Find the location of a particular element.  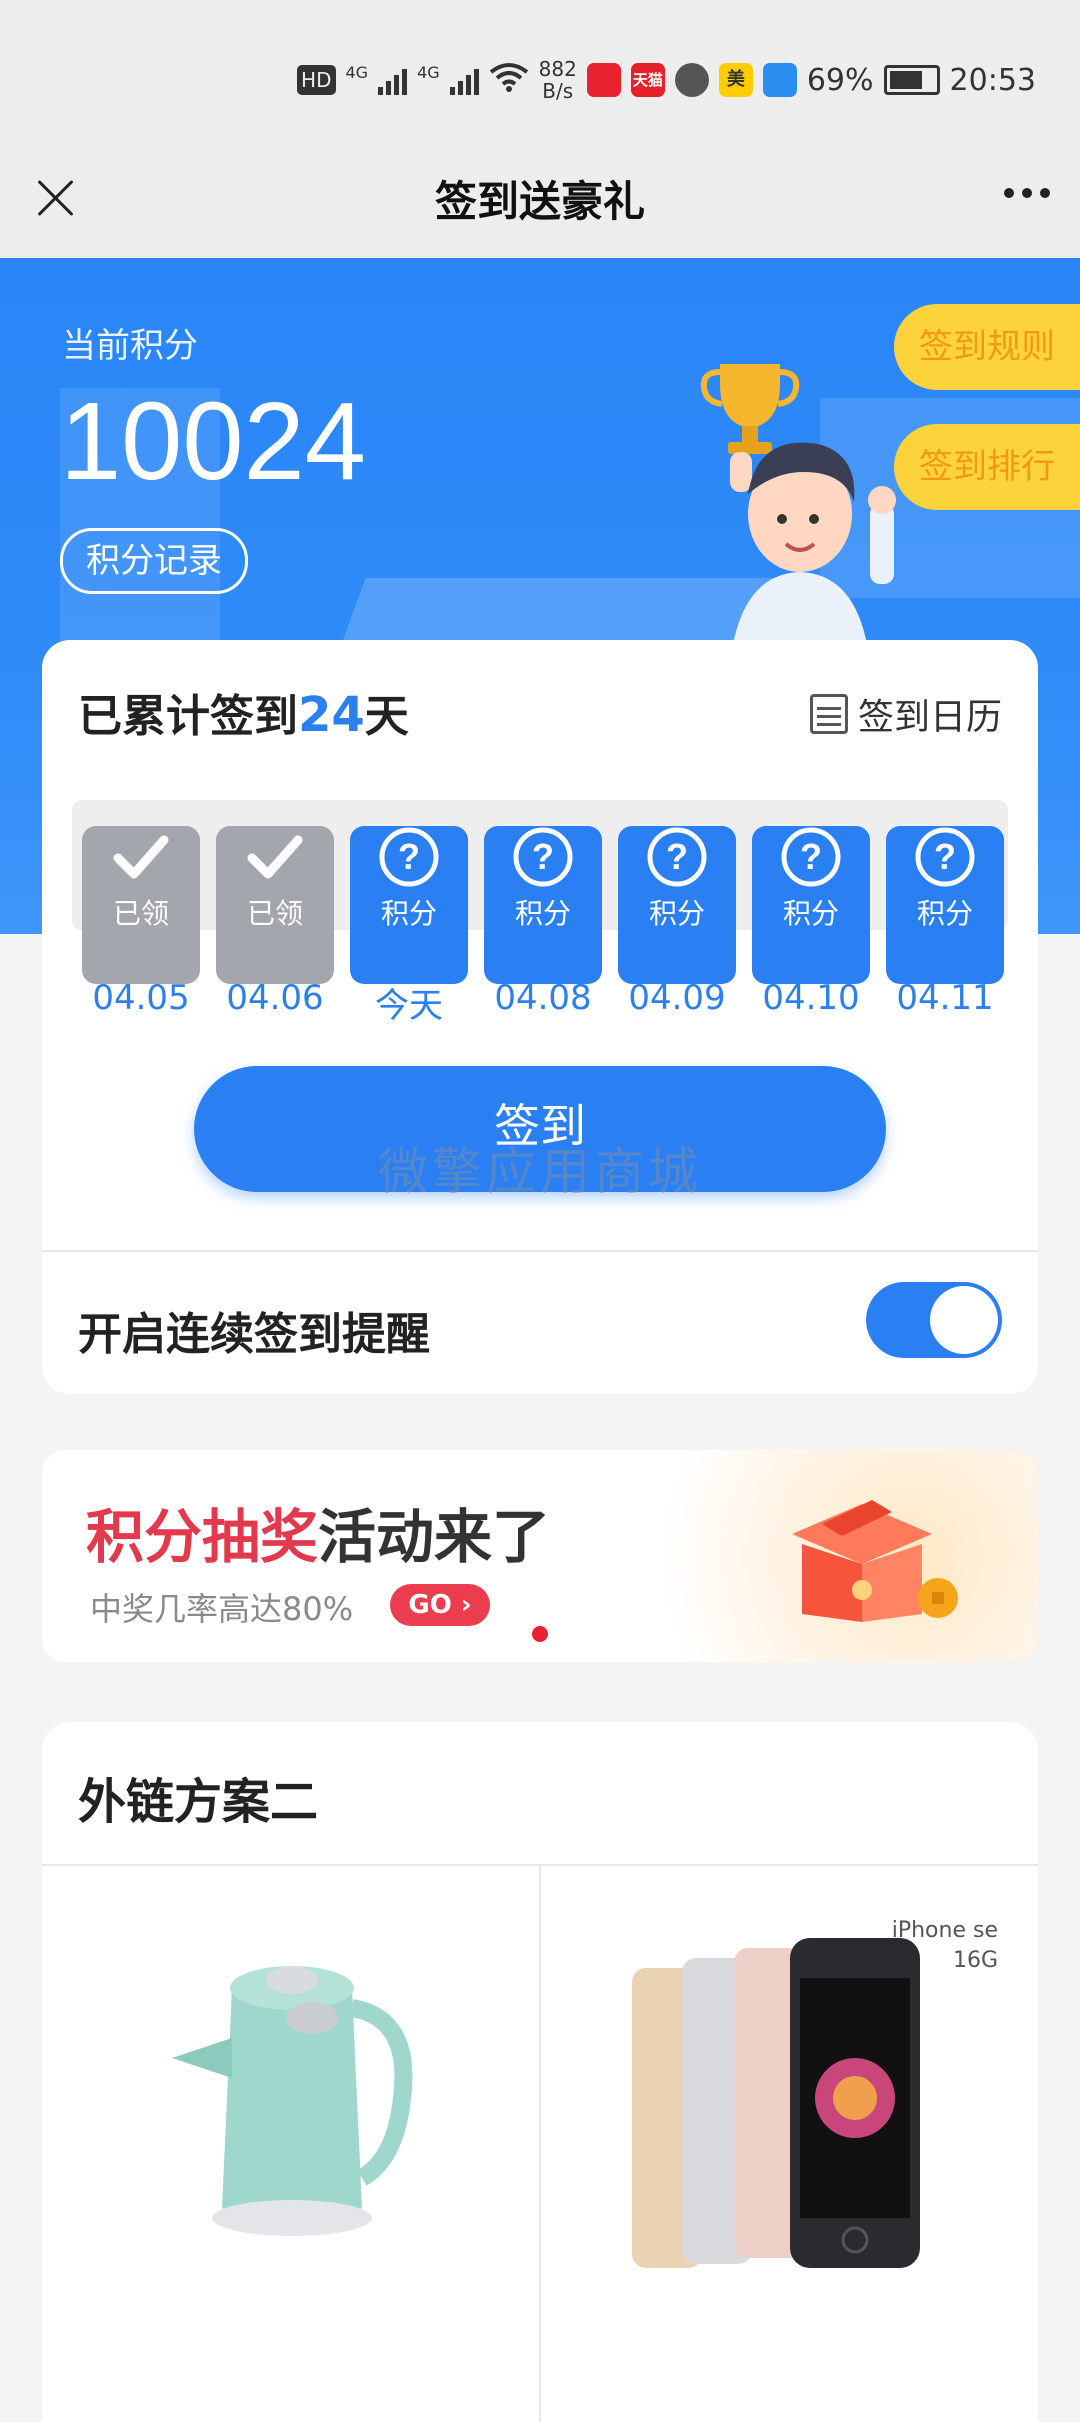

battery-percent: 69% is located at coordinates (840, 80).